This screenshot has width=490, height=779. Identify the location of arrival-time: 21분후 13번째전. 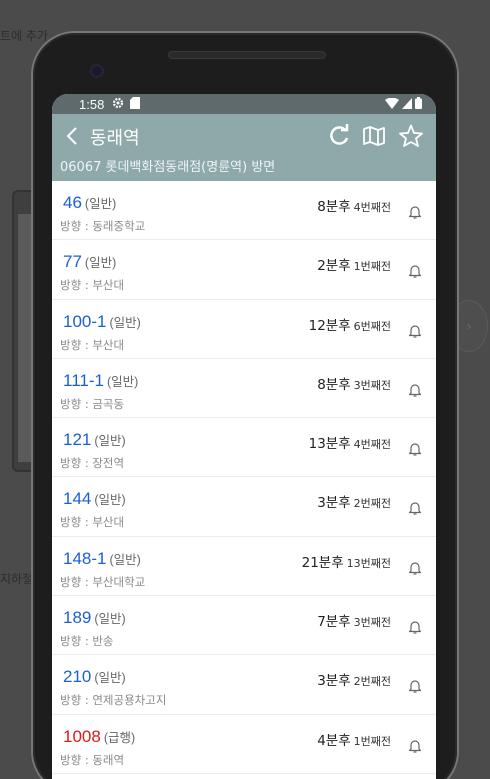
(346, 561).